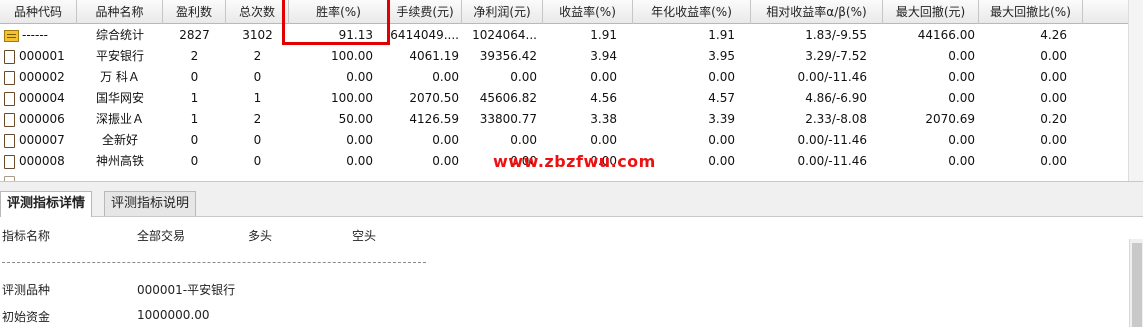 The width and height of the screenshot is (1143, 327). I want to click on row-yield: 3.38, so click(603, 119).